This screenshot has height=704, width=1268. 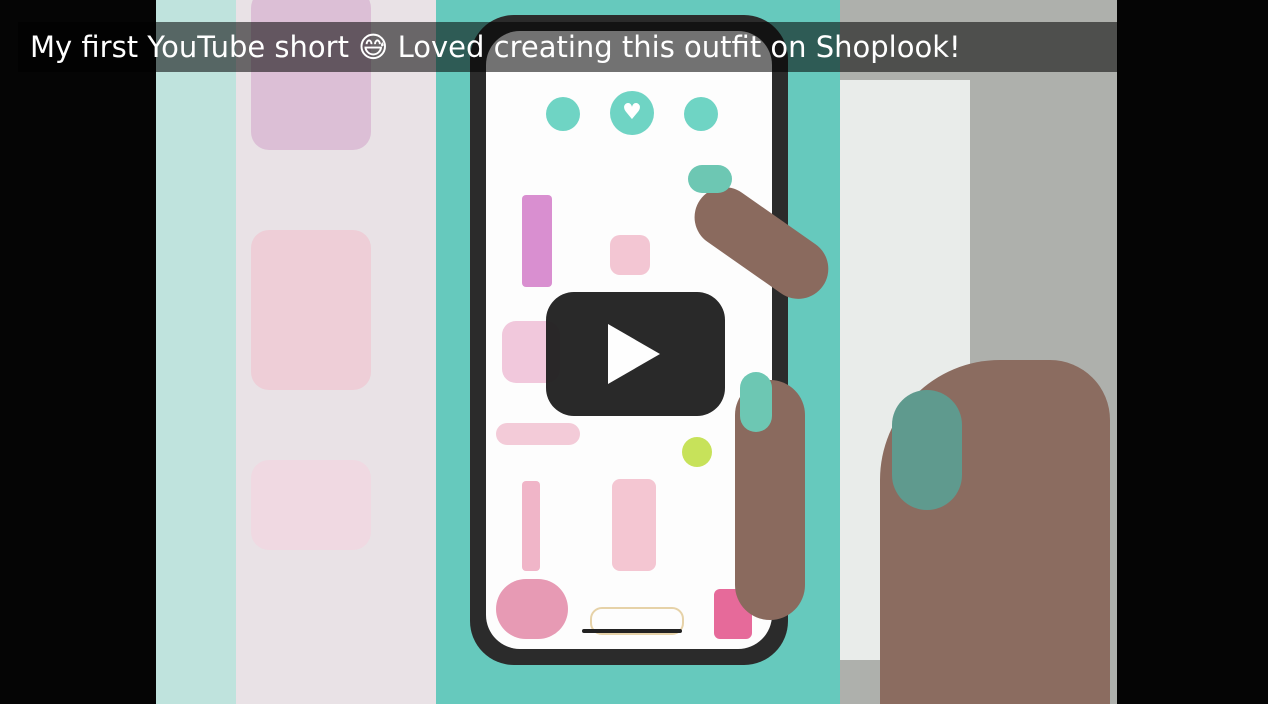 What do you see at coordinates (697, 452) in the screenshot?
I see `item-tennis-ball` at bounding box center [697, 452].